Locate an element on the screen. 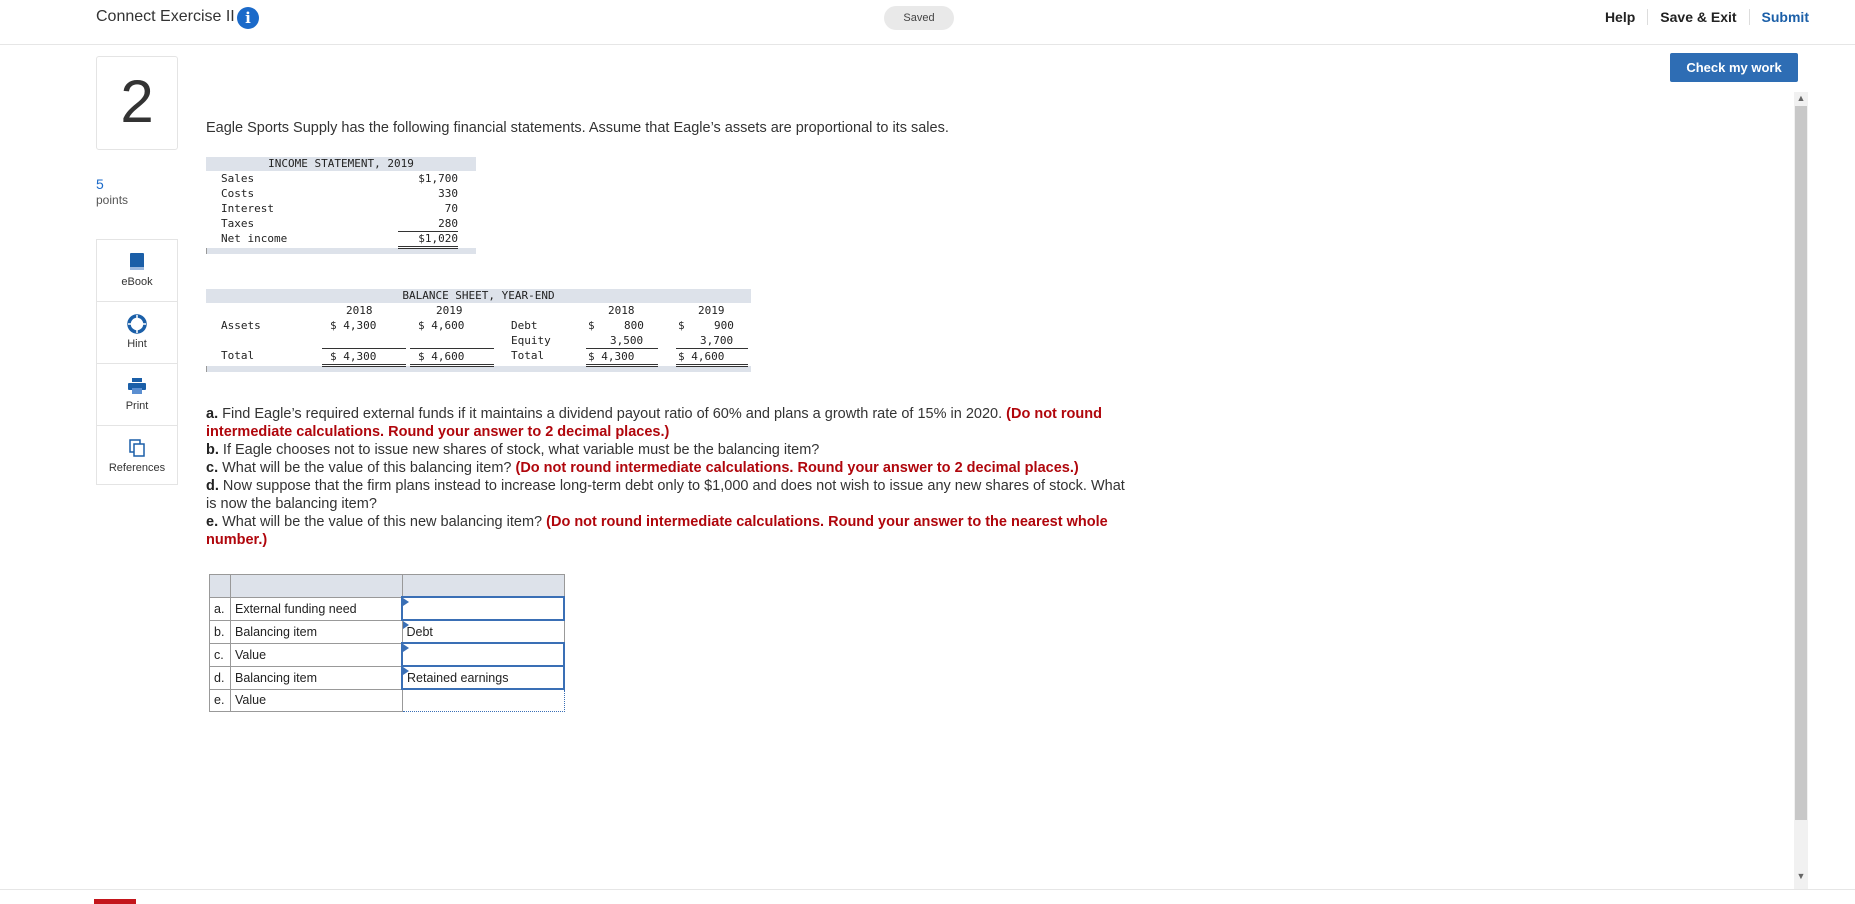 Image resolution: width=1855 pixels, height=904 pixels. table-row: Interest 70 is located at coordinates (339, 208).